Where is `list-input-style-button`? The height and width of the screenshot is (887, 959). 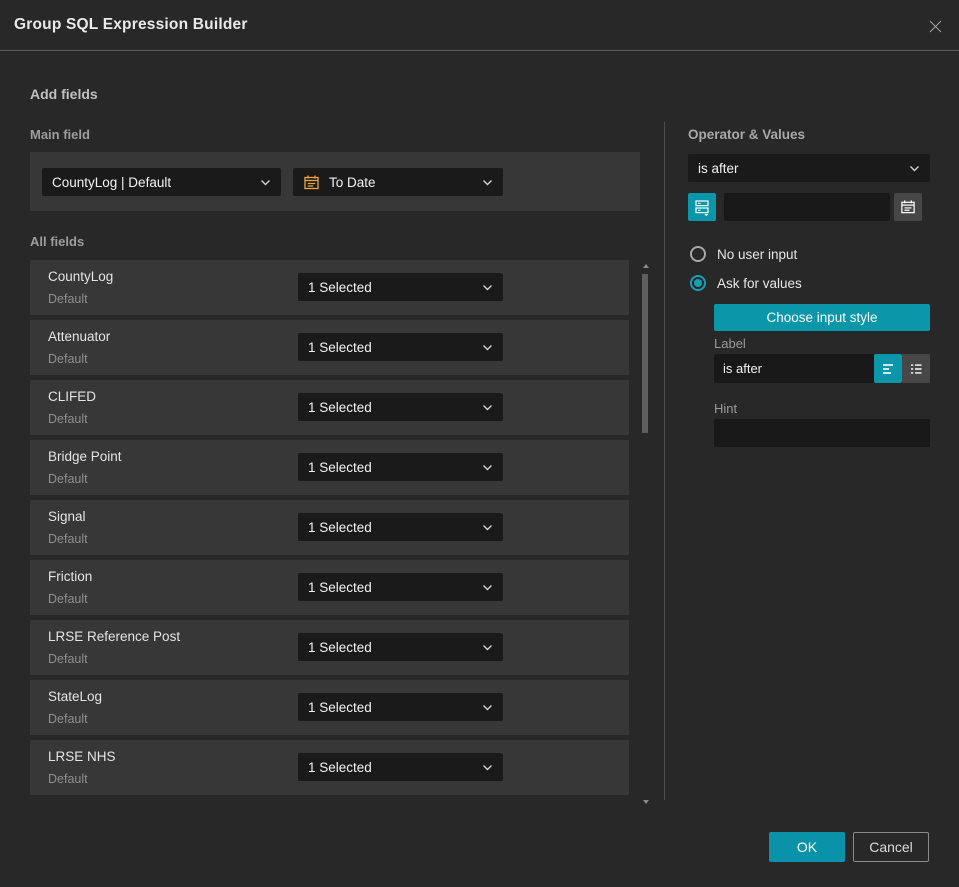
list-input-style-button is located at coordinates (916, 368).